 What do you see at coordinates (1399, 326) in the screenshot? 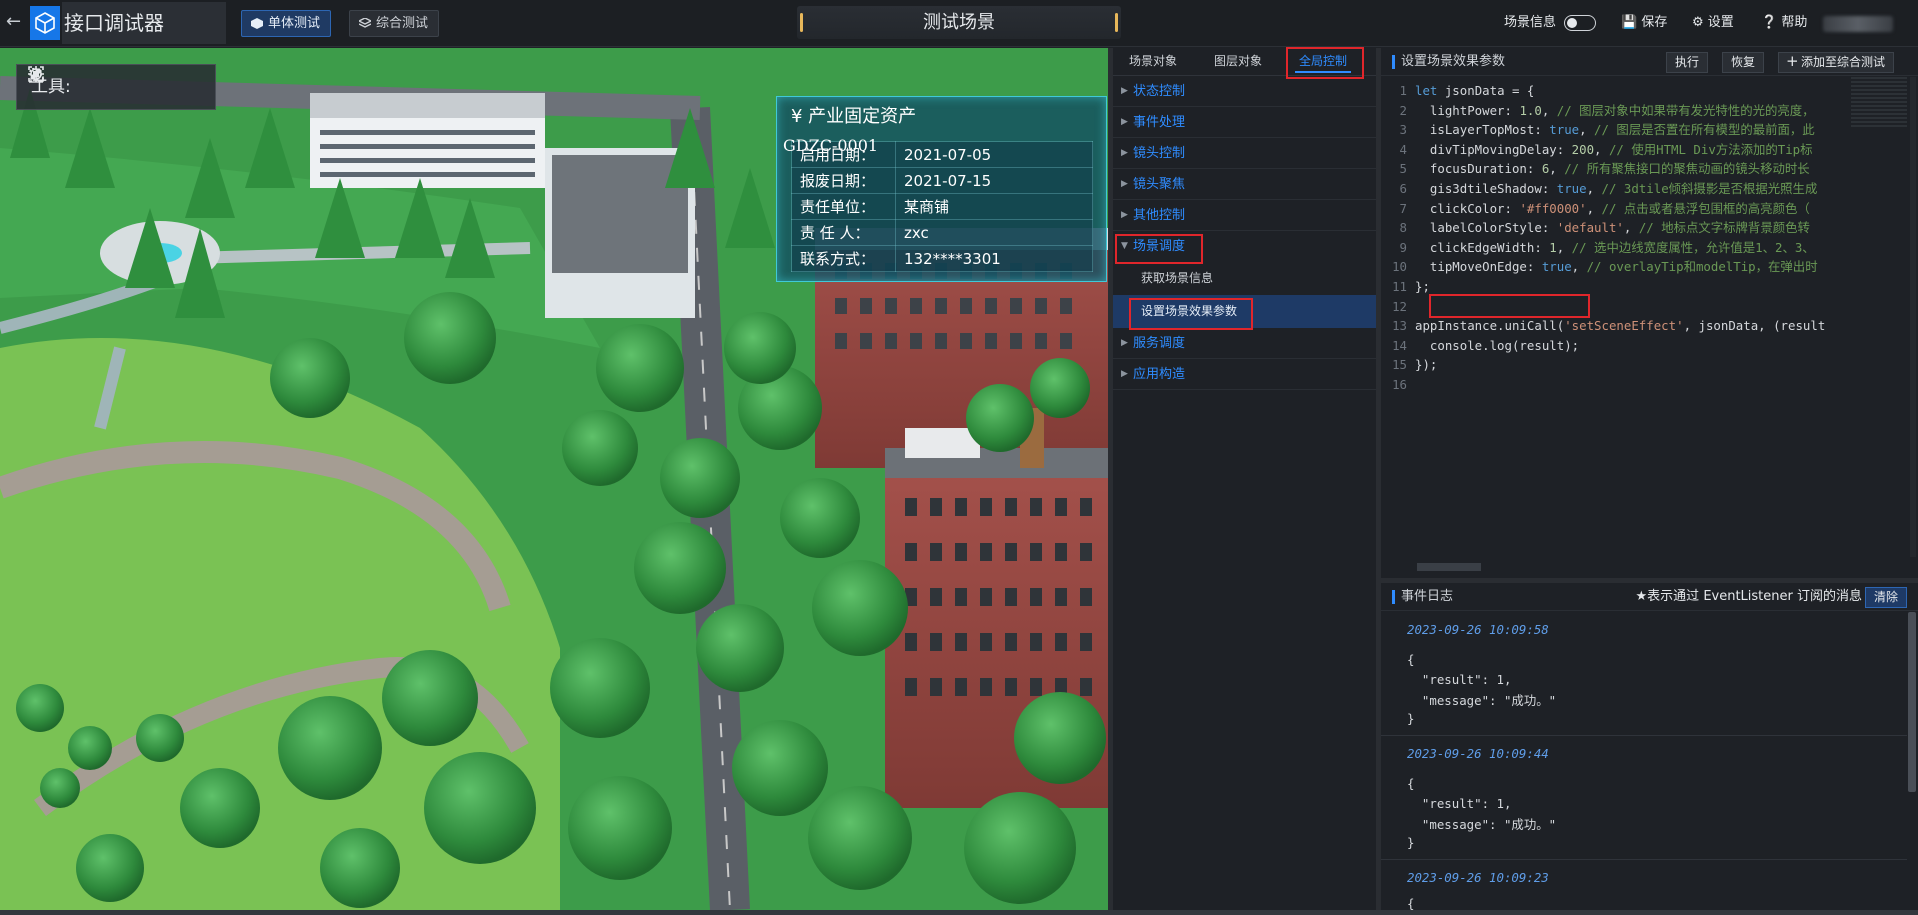
I see `line-number: 13` at bounding box center [1399, 326].